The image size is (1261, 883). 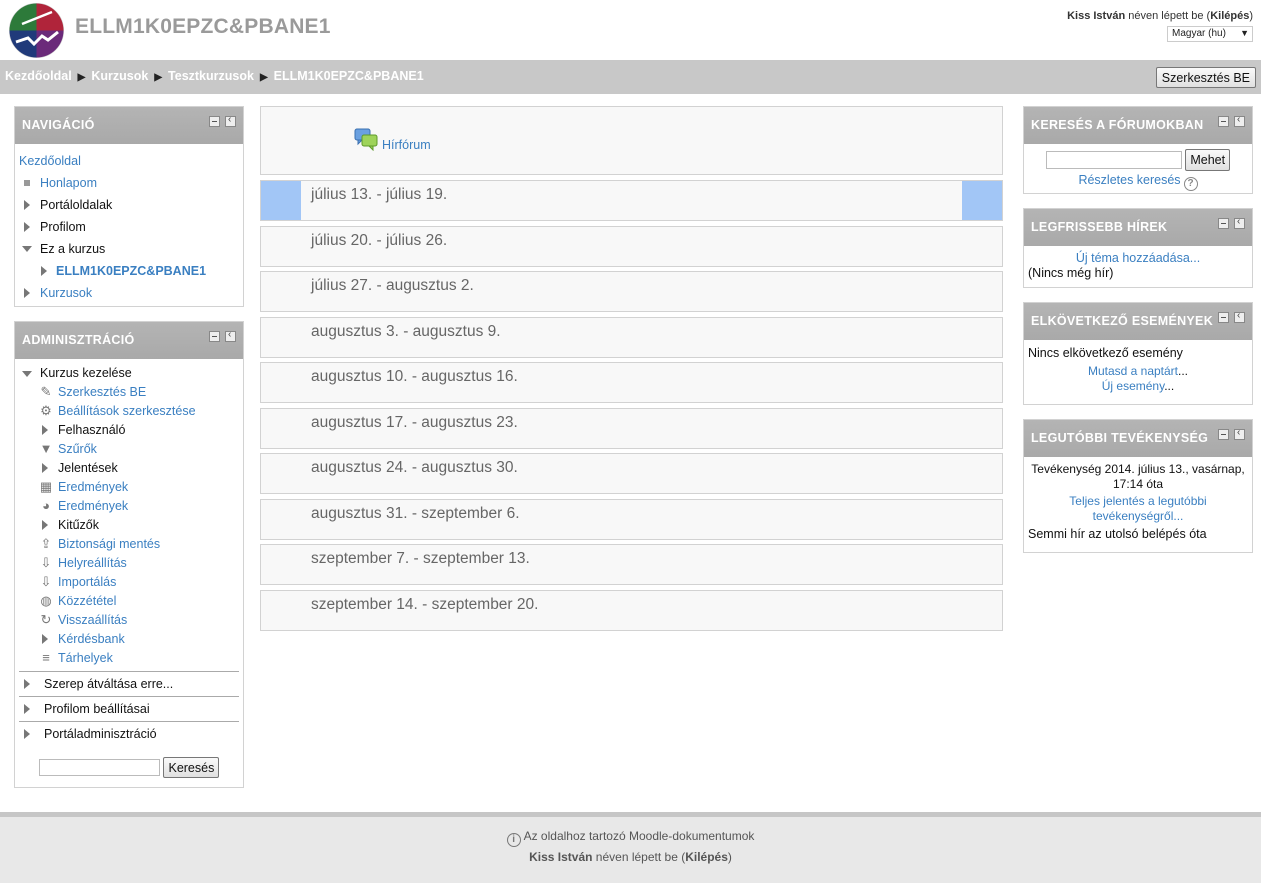 I want to click on nothing-new-text: Semmi hír az utolsó belépés óta, so click(x=1117, y=534).